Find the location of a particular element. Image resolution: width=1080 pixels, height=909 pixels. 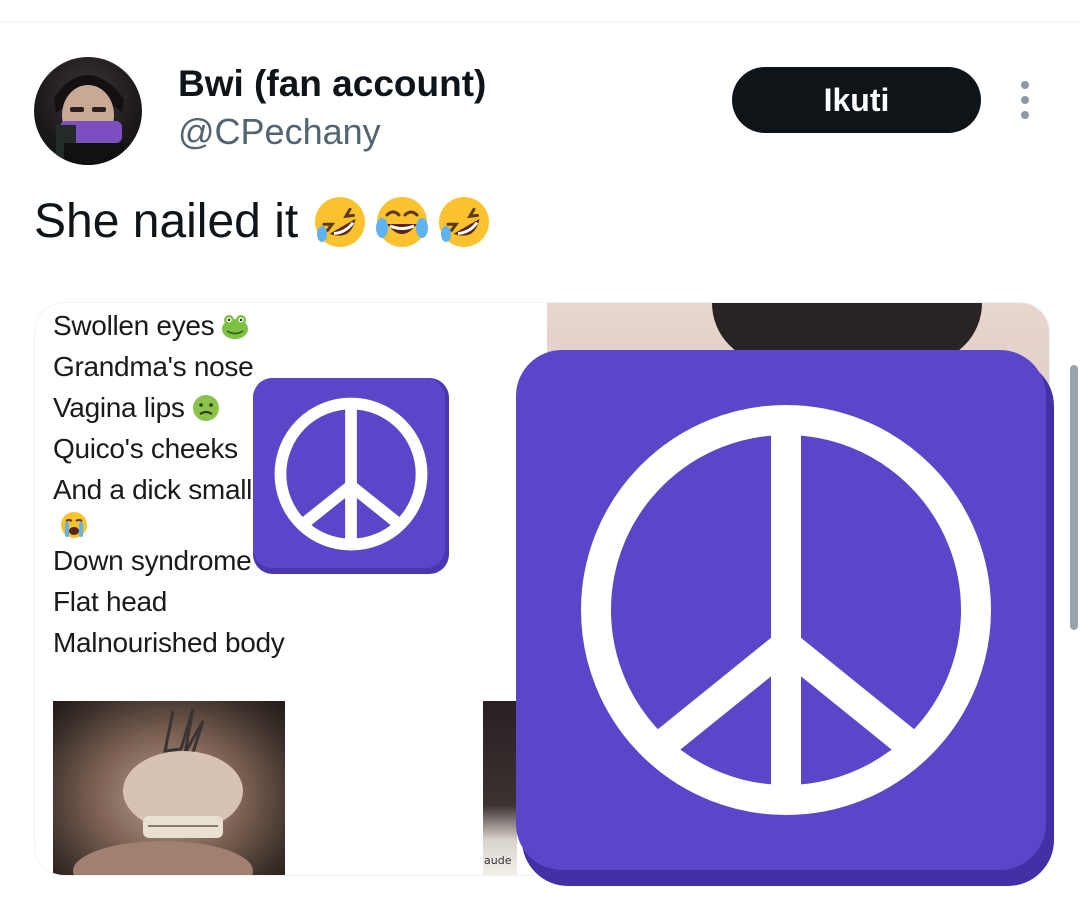

avatar is located at coordinates (88, 111).